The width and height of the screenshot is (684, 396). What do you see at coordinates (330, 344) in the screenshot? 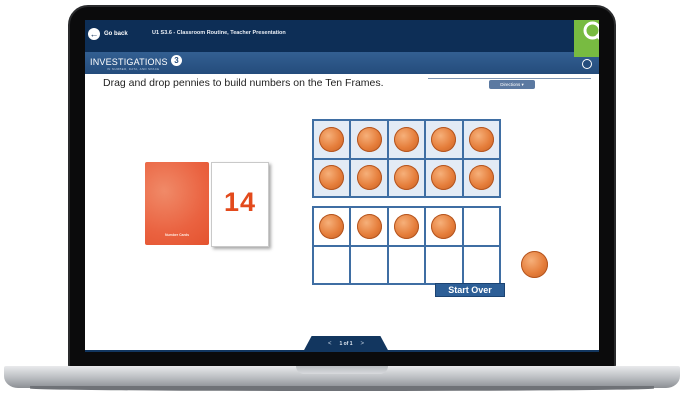
I see `previous-page-button: <` at bounding box center [330, 344].